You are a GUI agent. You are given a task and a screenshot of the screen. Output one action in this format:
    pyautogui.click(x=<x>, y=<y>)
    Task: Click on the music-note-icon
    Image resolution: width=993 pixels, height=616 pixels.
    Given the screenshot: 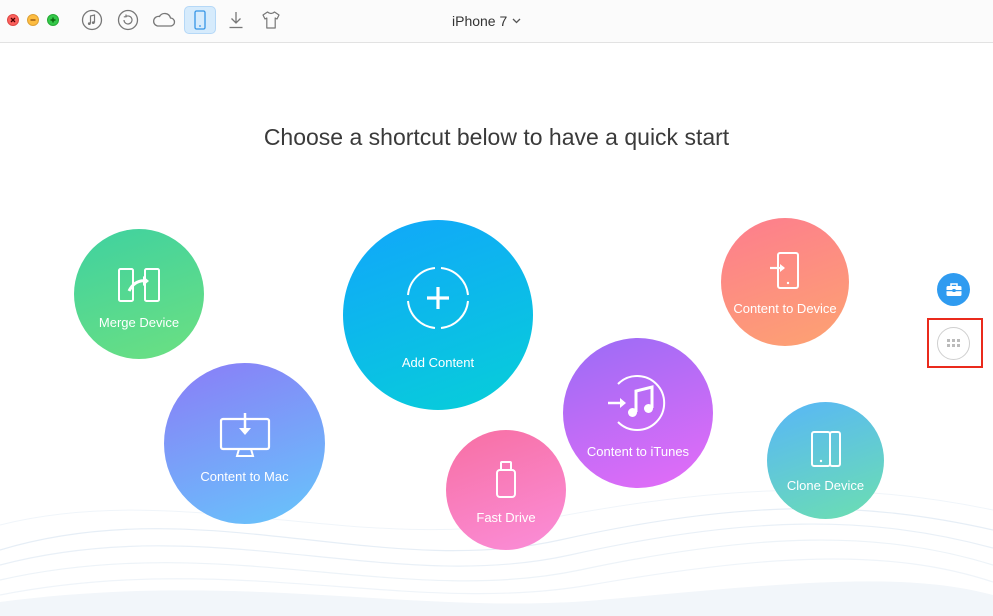 What is the action you would take?
    pyautogui.click(x=92, y=20)
    